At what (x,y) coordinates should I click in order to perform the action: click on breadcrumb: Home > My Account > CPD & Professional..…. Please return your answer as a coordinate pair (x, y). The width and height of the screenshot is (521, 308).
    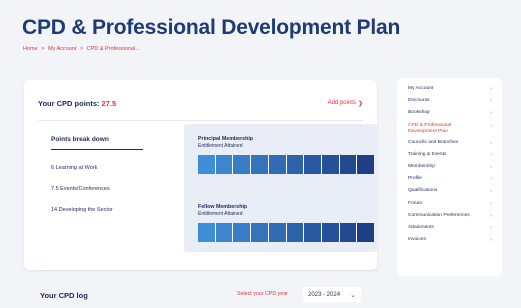
    Looking at the image, I should click on (81, 49).